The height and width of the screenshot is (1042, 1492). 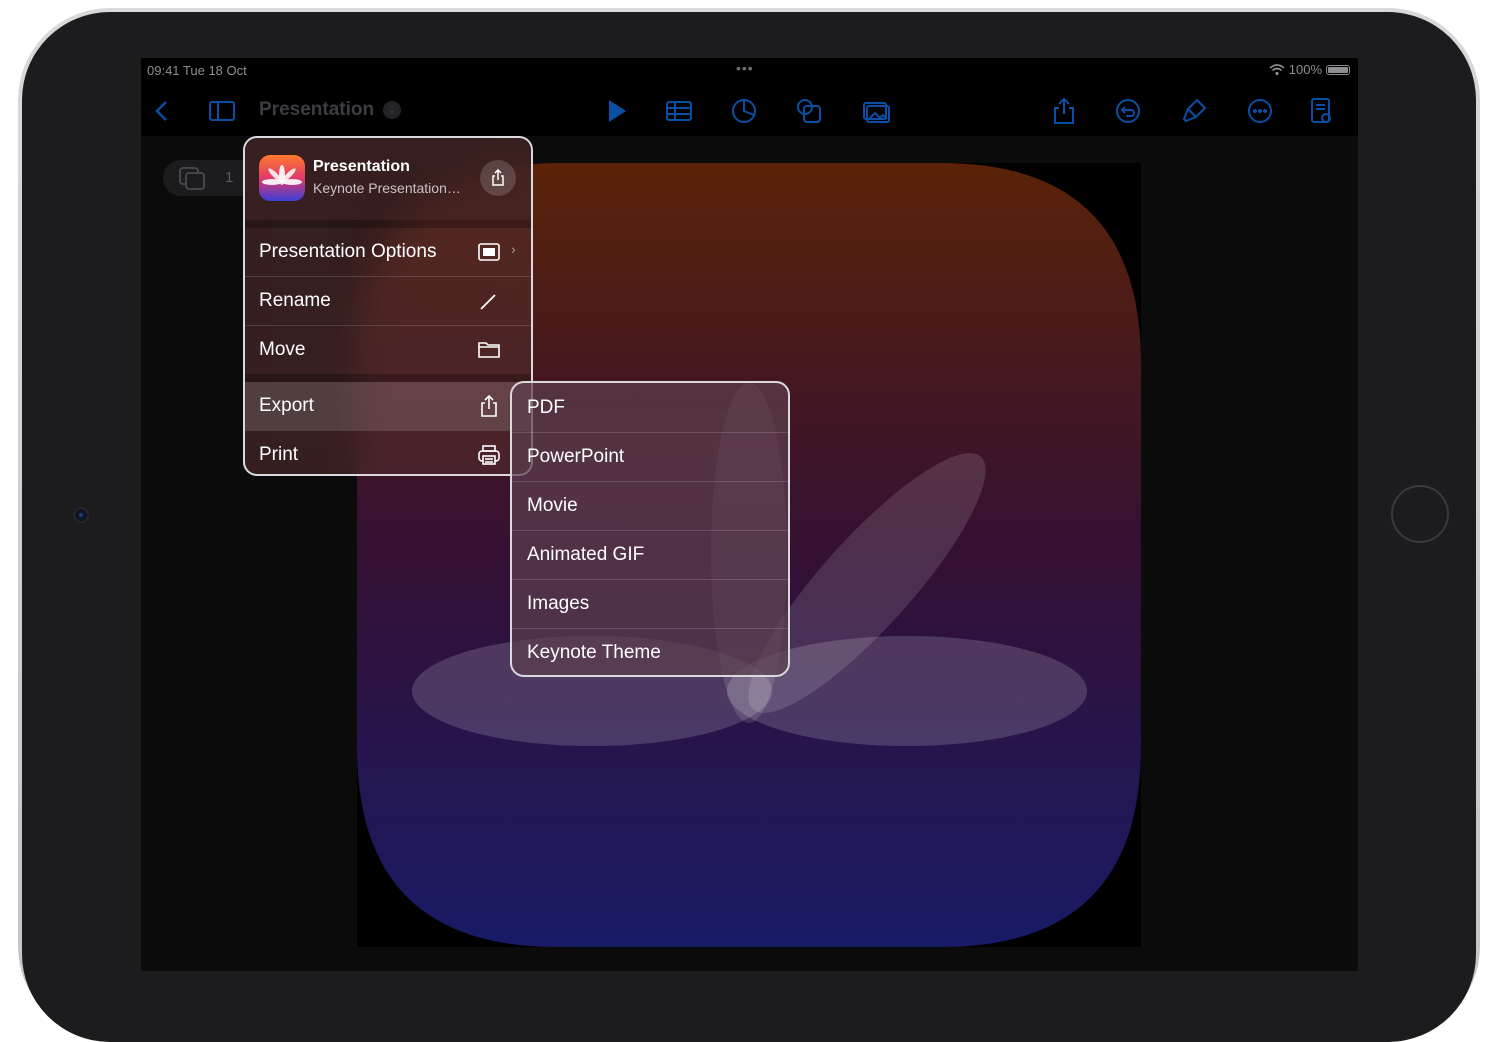 What do you see at coordinates (489, 301) in the screenshot?
I see `pencil-icon` at bounding box center [489, 301].